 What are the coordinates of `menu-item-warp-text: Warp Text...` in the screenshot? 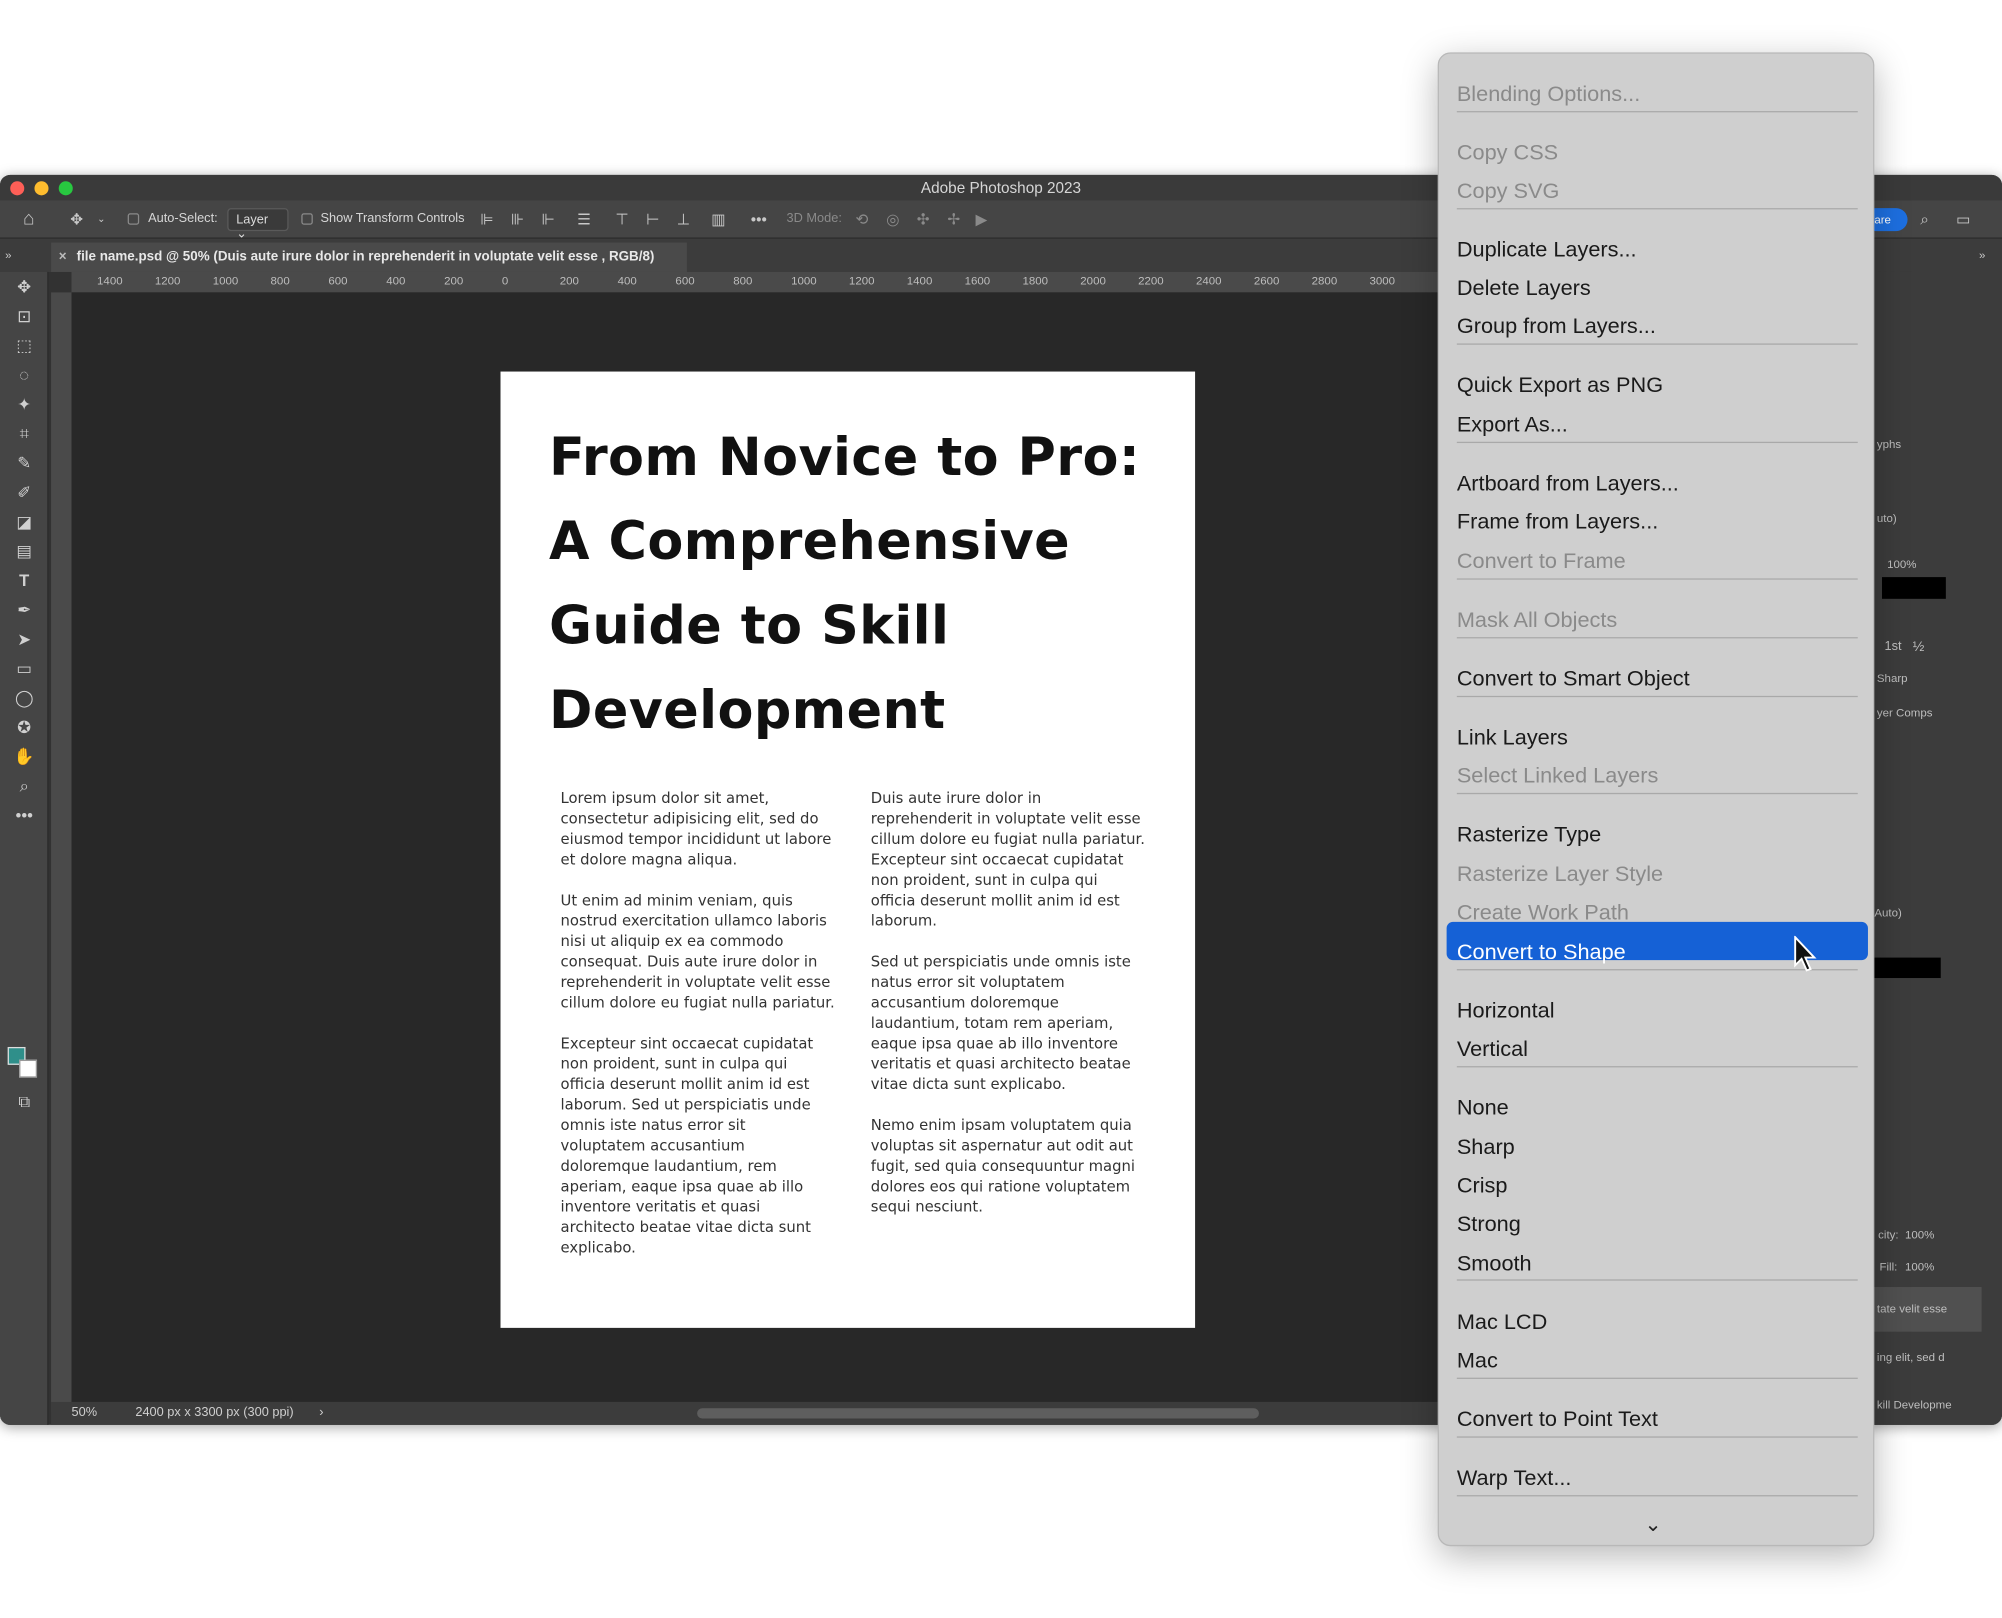 It's located at (1514, 1479).